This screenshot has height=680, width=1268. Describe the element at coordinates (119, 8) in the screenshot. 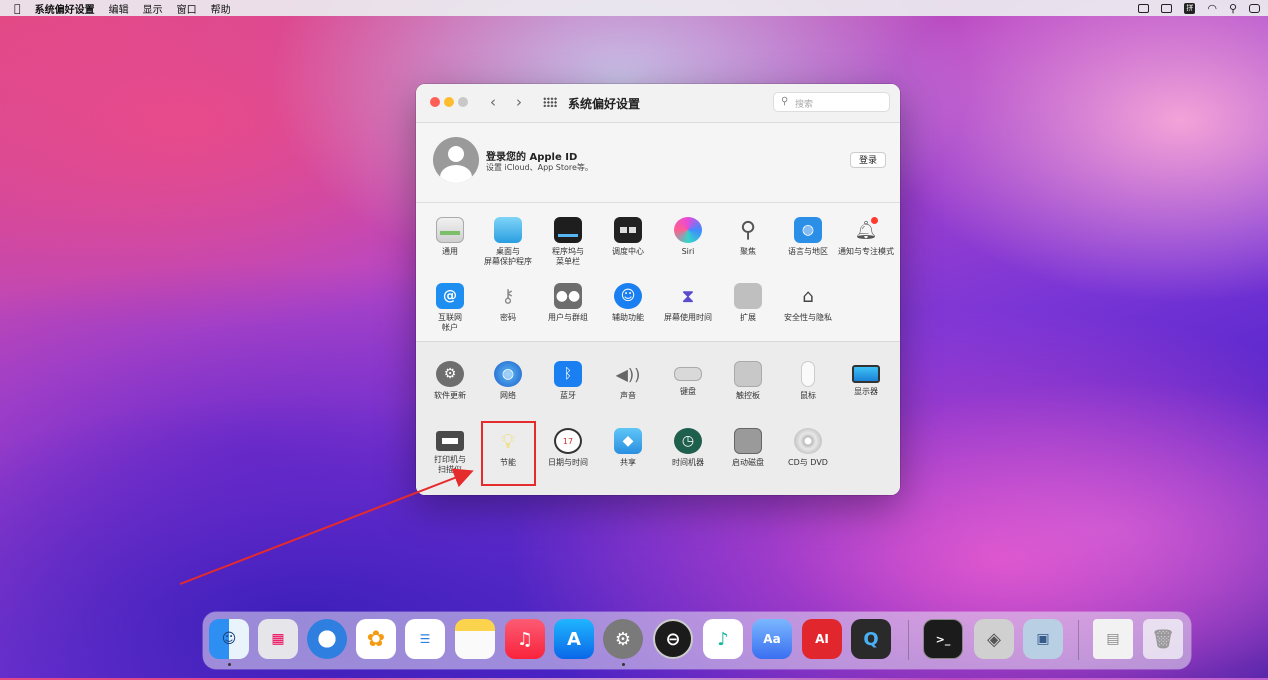

I see `menu-edit: 编辑` at that location.